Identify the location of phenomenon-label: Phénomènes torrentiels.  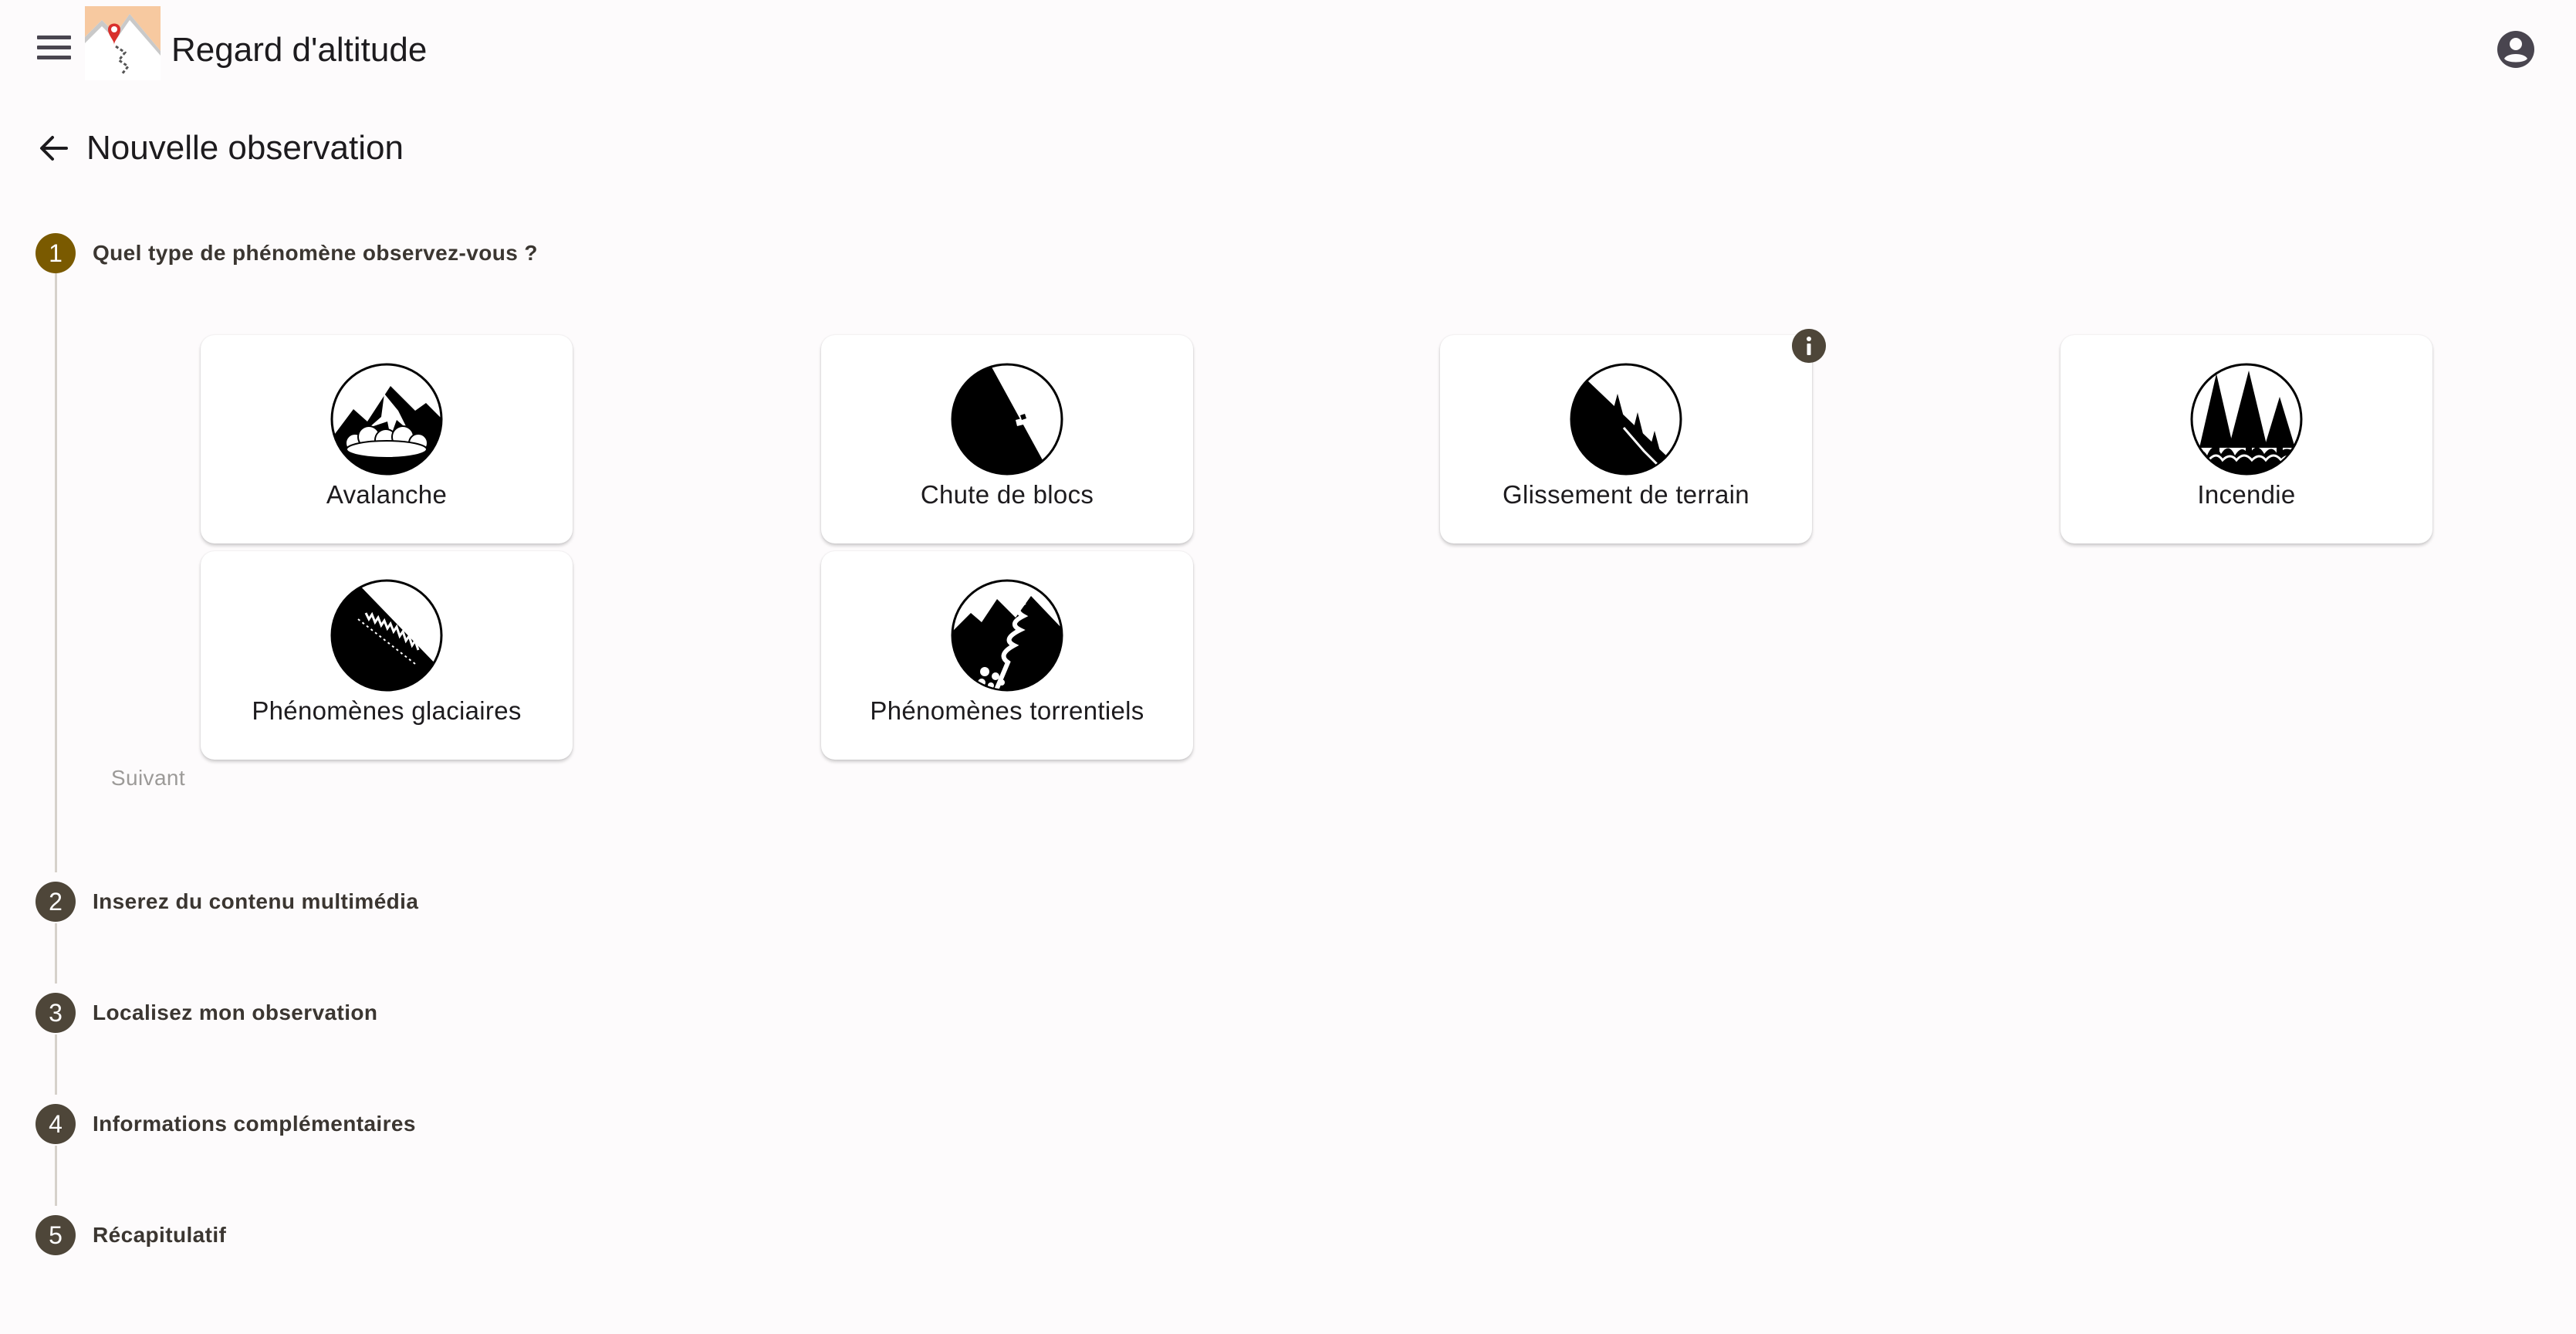
(1007, 710).